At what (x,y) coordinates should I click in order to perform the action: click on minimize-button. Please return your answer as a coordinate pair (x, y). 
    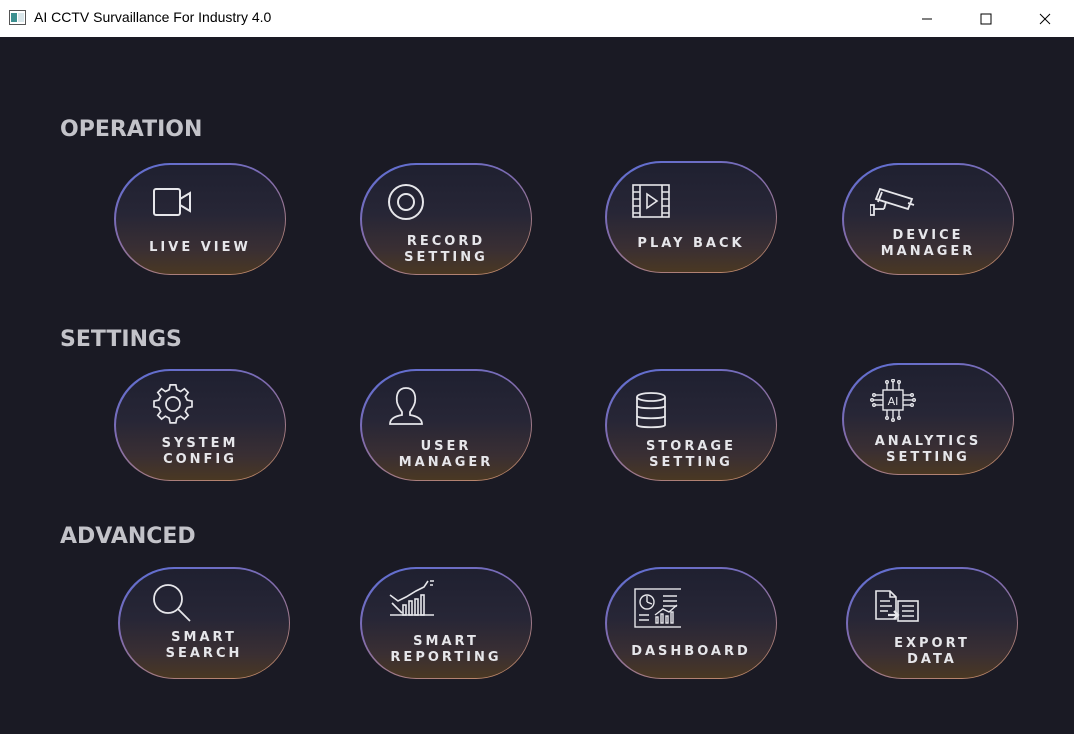
    Looking at the image, I should click on (926, 18).